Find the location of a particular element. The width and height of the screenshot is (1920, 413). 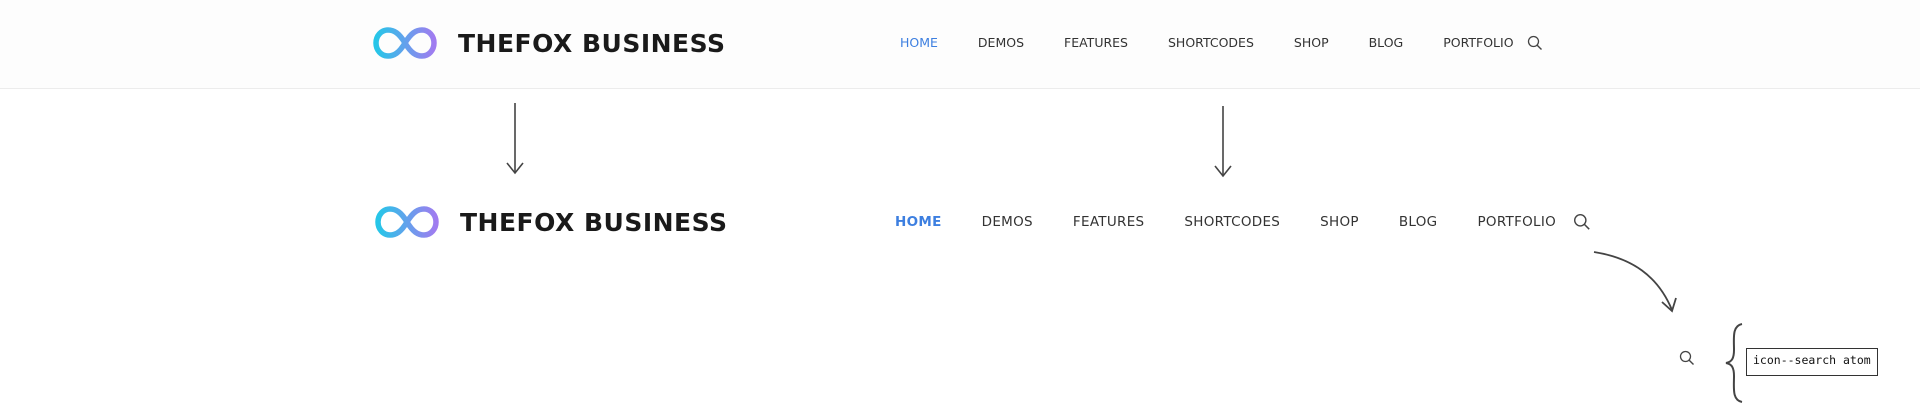

curly-brace-icon is located at coordinates (1736, 363).